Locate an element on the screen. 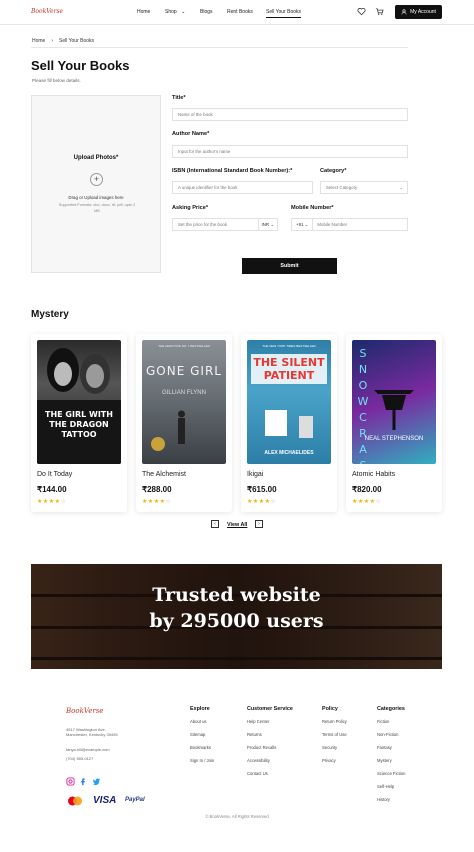 This screenshot has width=474, height=852. my-account-button: My Account is located at coordinates (418, 12).